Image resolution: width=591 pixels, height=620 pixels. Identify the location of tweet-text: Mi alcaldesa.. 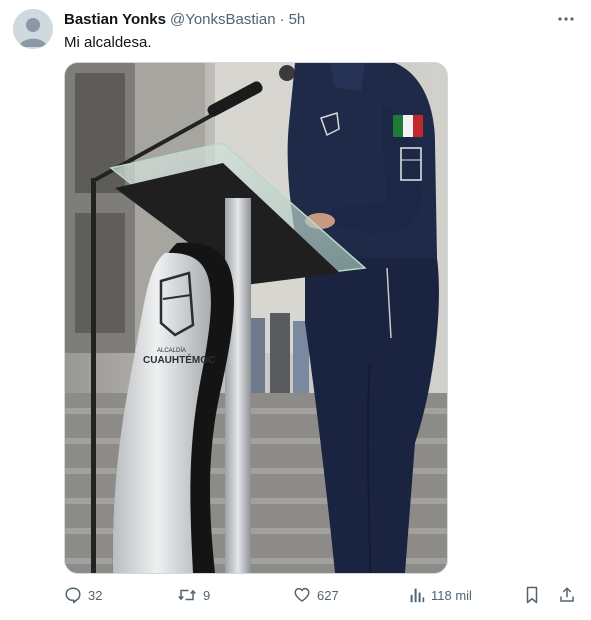
(108, 42).